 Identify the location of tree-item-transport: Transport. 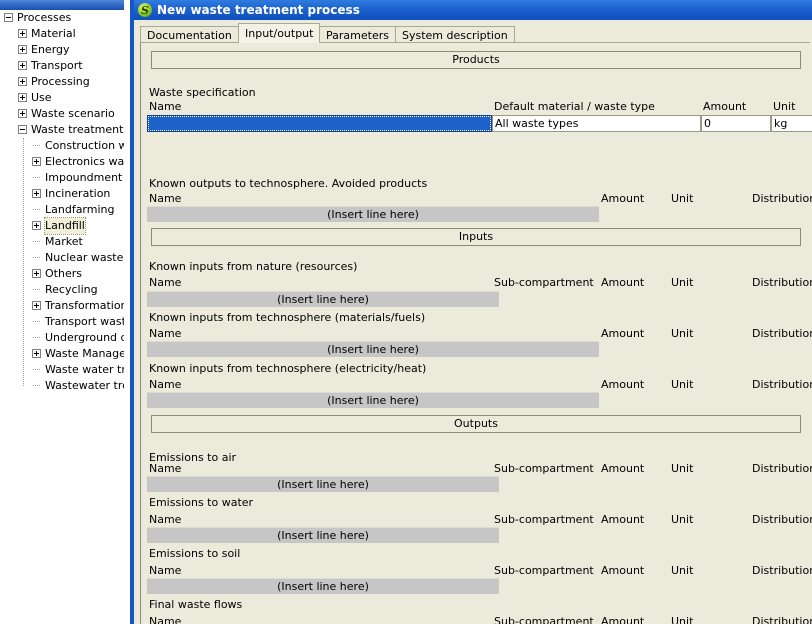
(62, 66).